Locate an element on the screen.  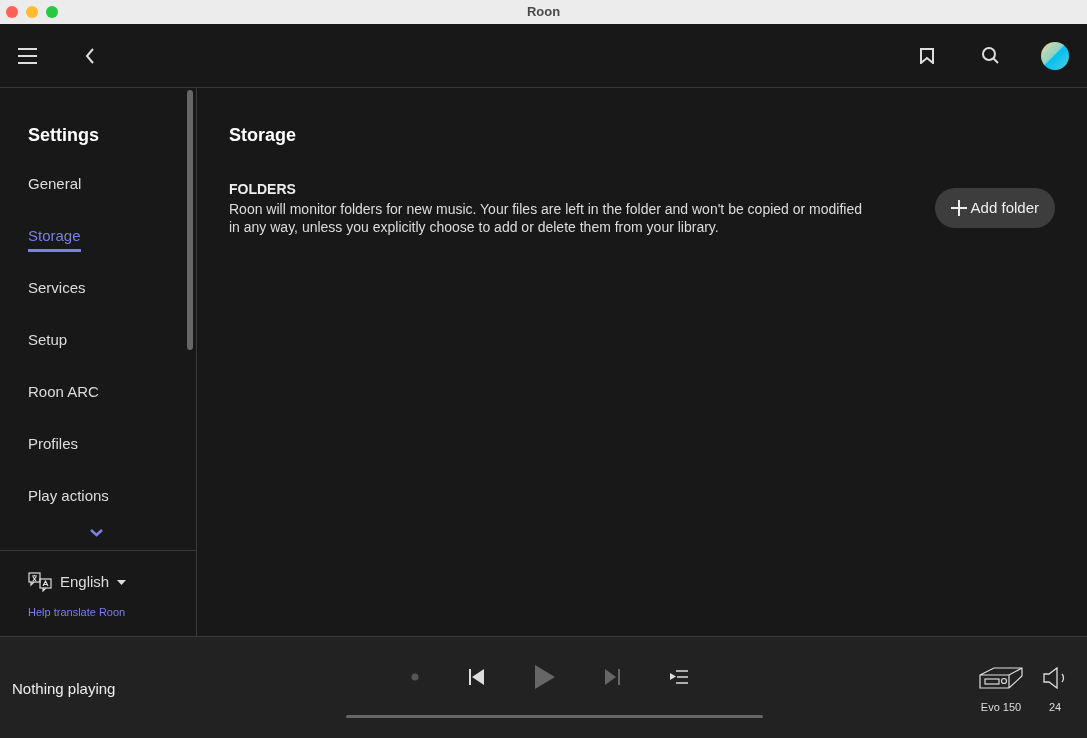
window-title: Roon is located at coordinates (543, 12).